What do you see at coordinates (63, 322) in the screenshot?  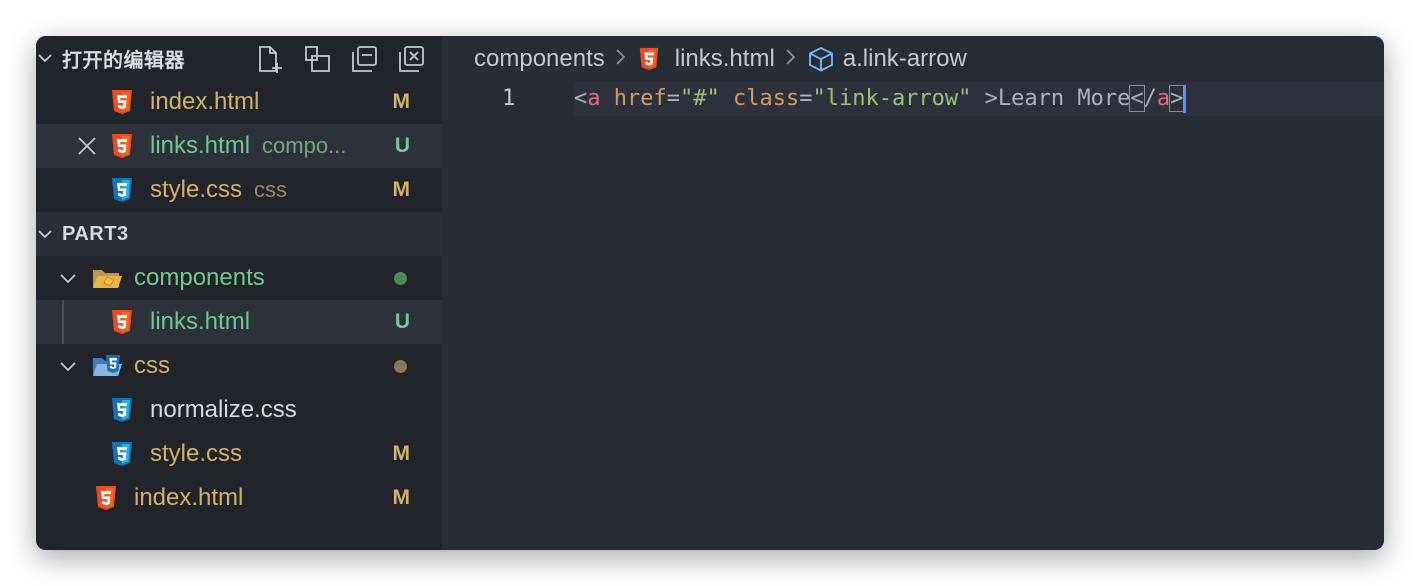 I see `indent-guide` at bounding box center [63, 322].